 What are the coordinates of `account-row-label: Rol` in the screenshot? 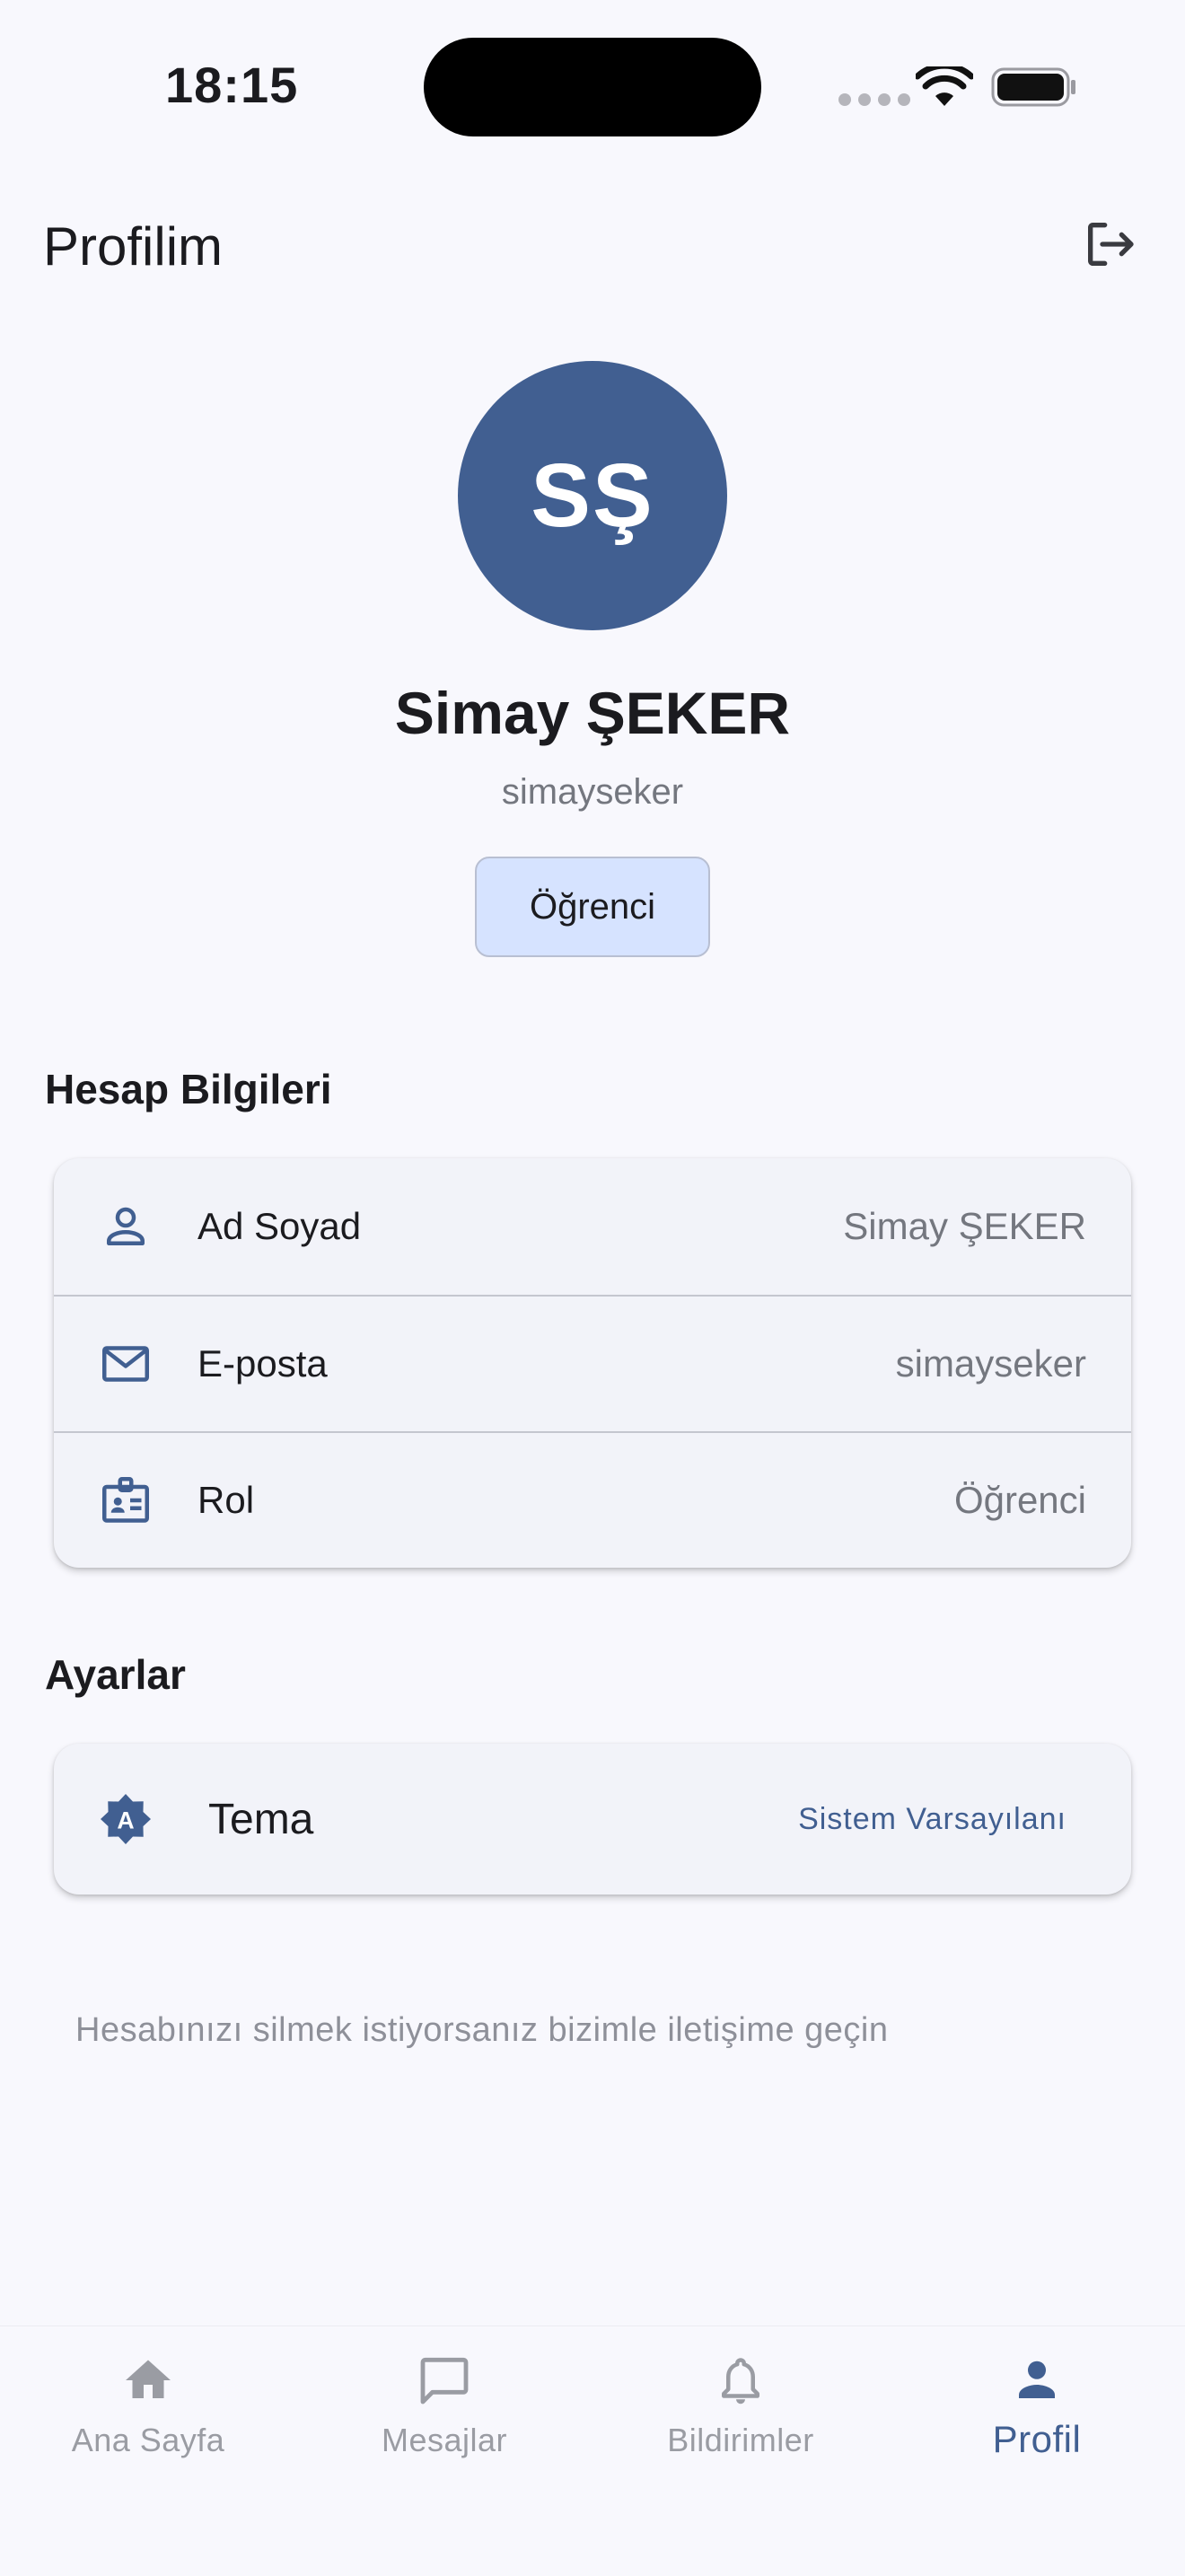 It's located at (226, 1500).